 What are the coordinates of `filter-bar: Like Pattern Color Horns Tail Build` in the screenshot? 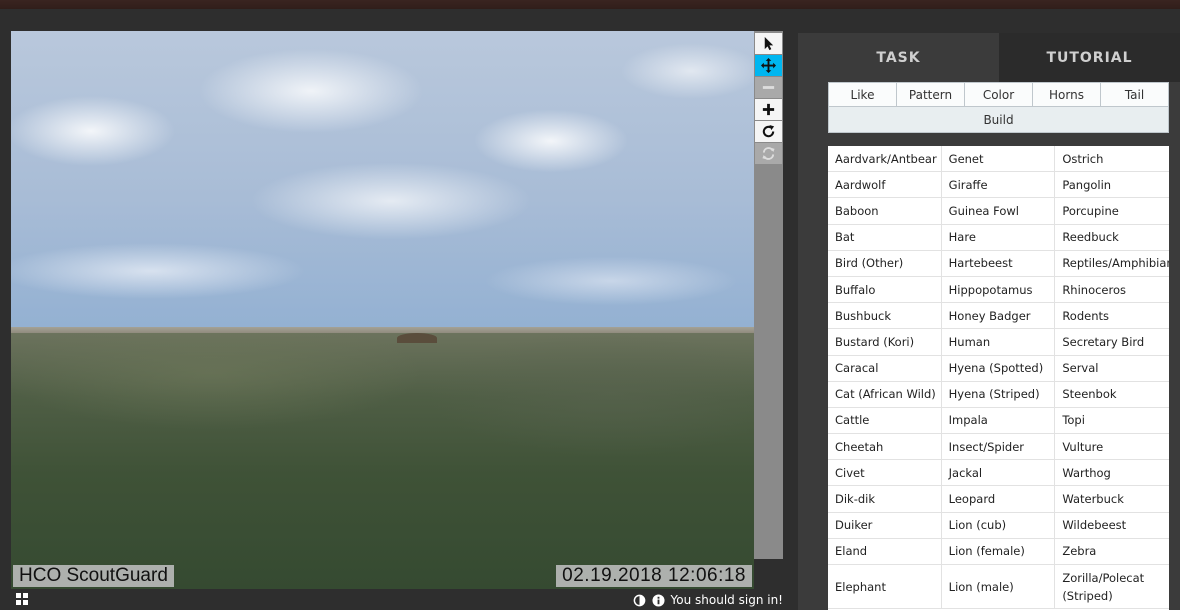 It's located at (998, 107).